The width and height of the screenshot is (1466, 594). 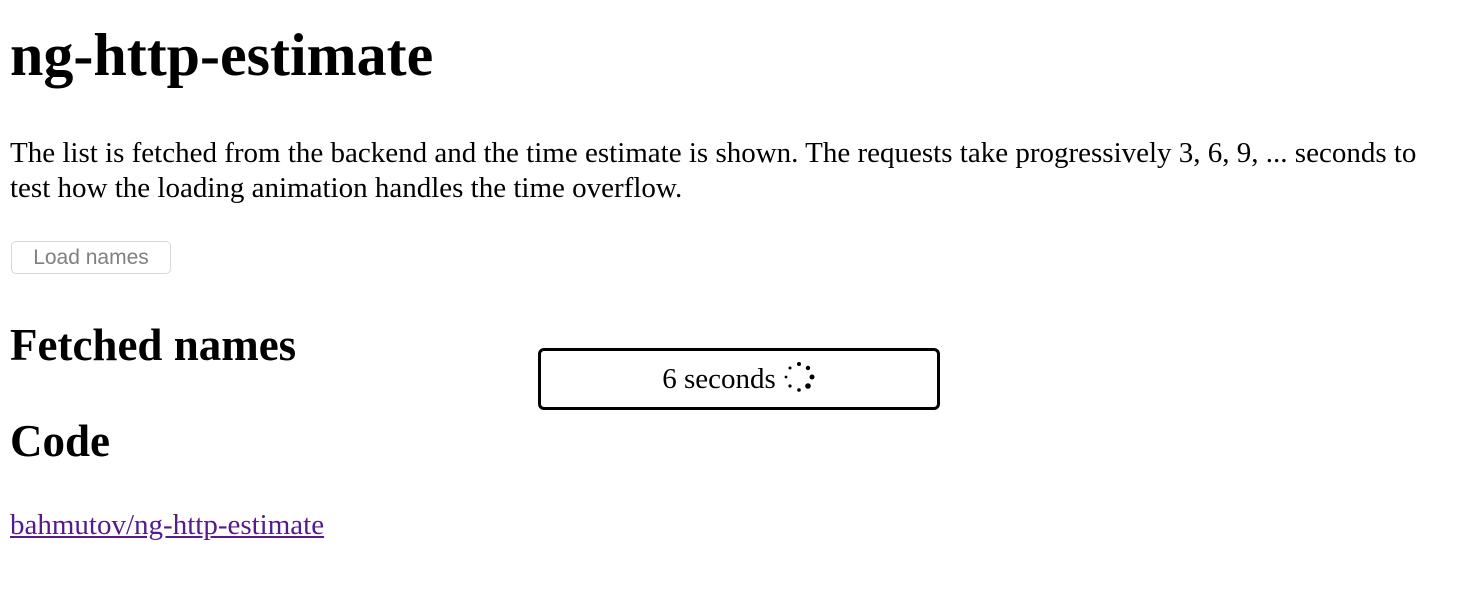 I want to click on time-estimate-box: 6 seconds, so click(x=739, y=379).